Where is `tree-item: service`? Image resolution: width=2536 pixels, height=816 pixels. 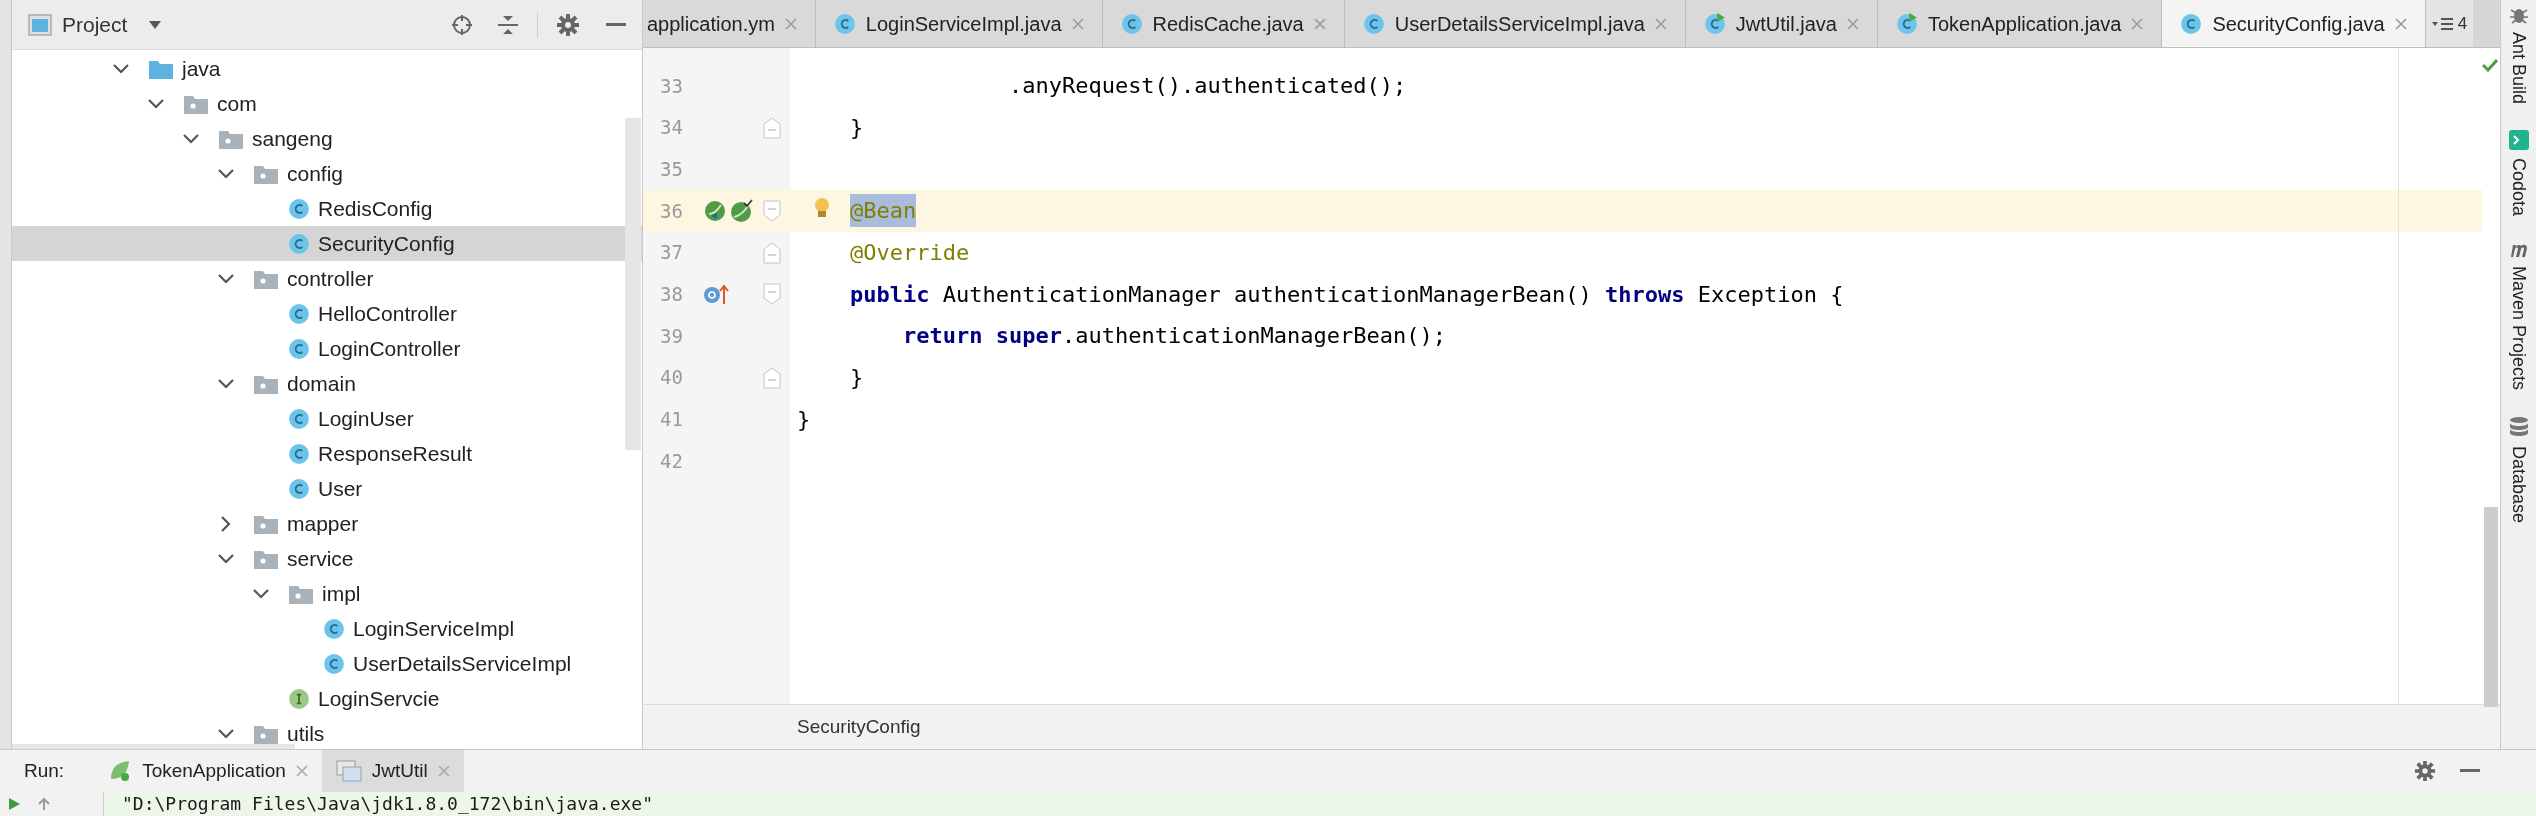
tree-item: service is located at coordinates (327, 558).